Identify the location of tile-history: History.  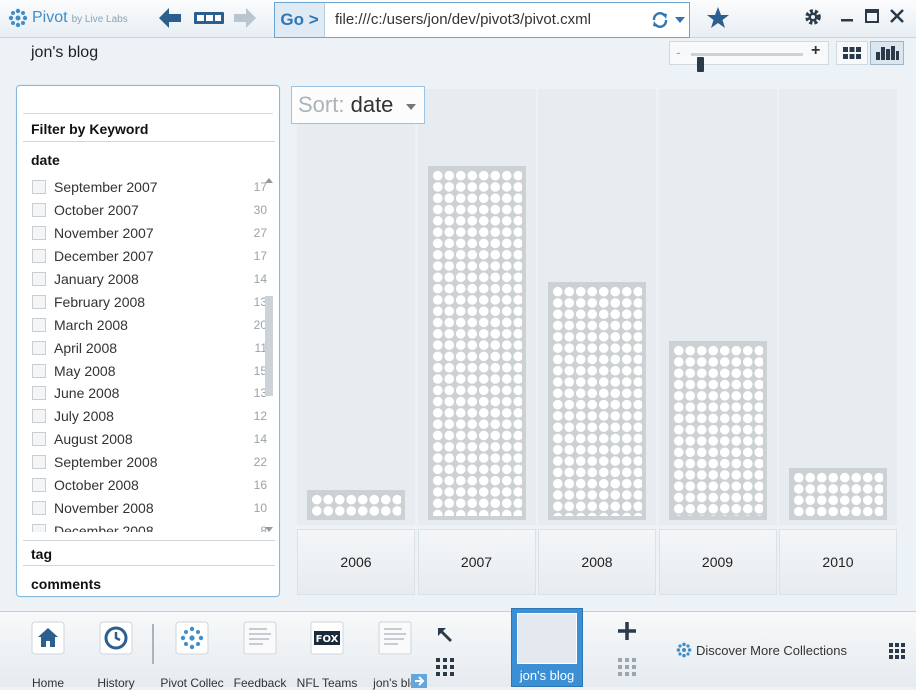
(116, 655).